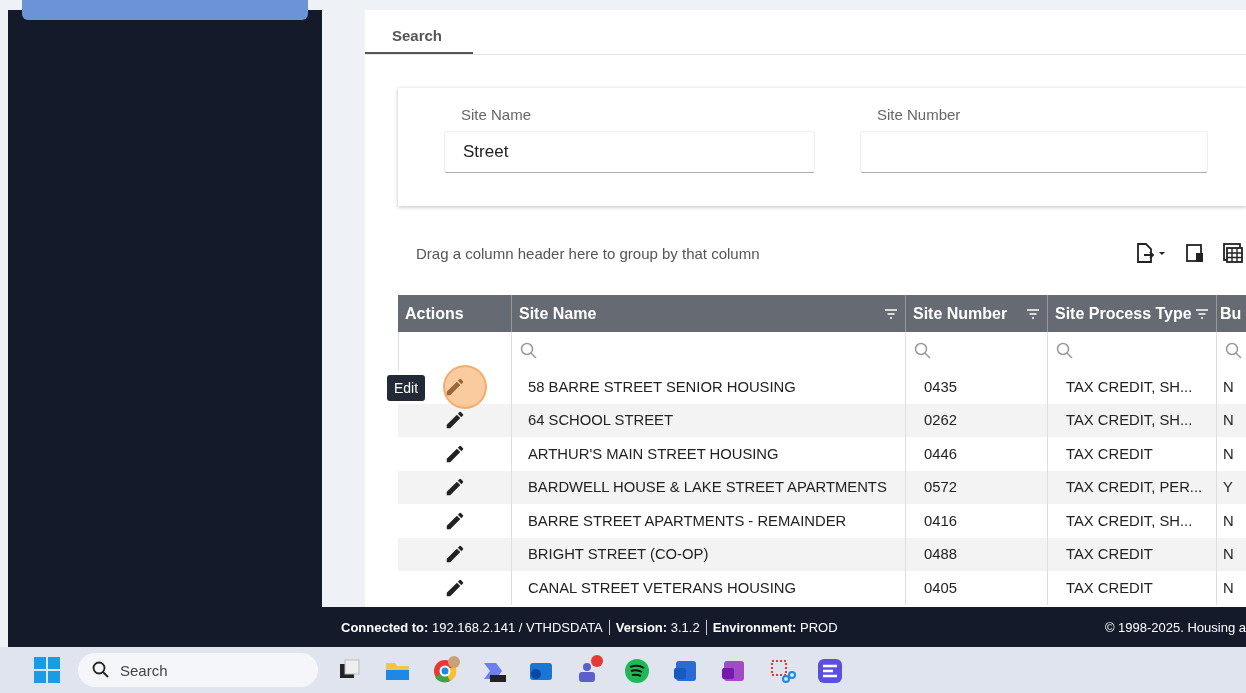 This screenshot has height=693, width=1246. What do you see at coordinates (1131, 313) in the screenshot?
I see `column-header: Site Process Type` at bounding box center [1131, 313].